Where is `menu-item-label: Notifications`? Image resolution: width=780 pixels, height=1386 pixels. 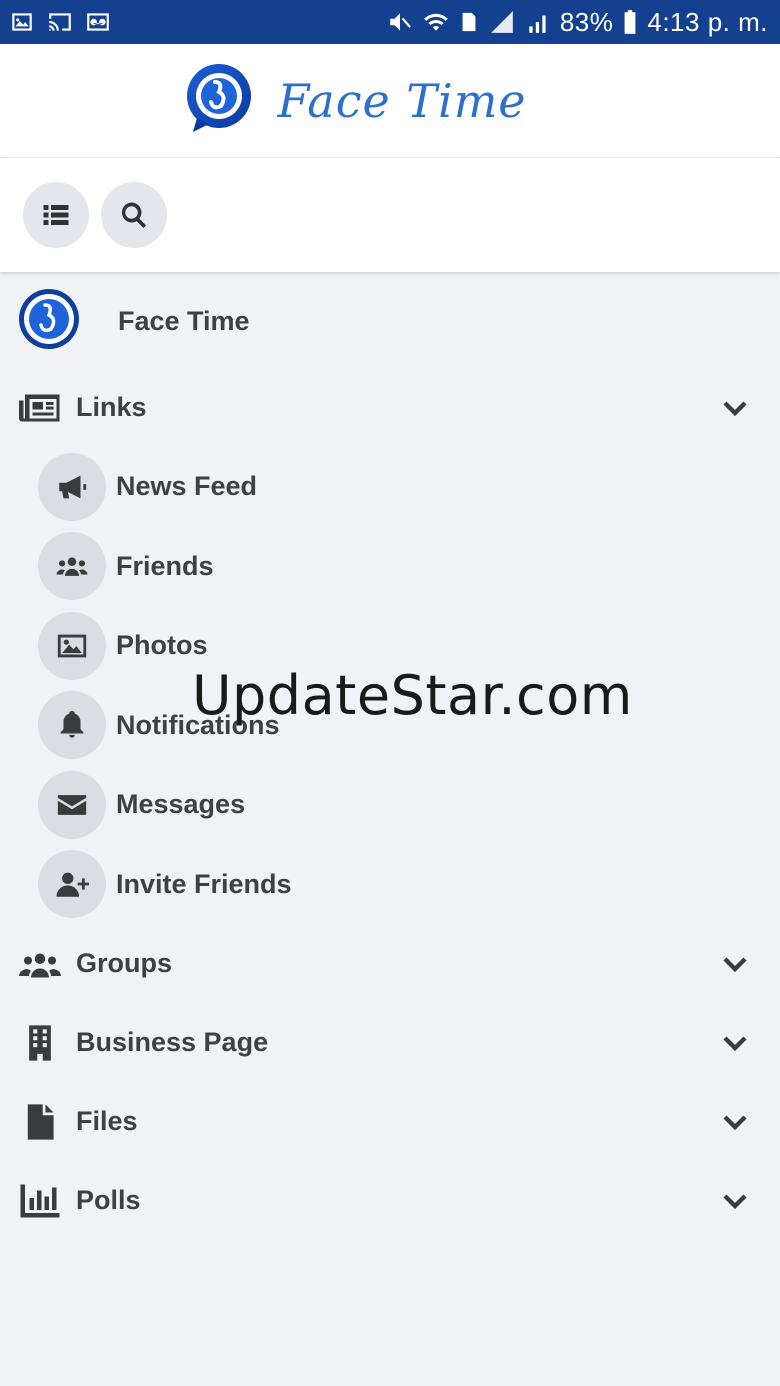 menu-item-label: Notifications is located at coordinates (198, 724).